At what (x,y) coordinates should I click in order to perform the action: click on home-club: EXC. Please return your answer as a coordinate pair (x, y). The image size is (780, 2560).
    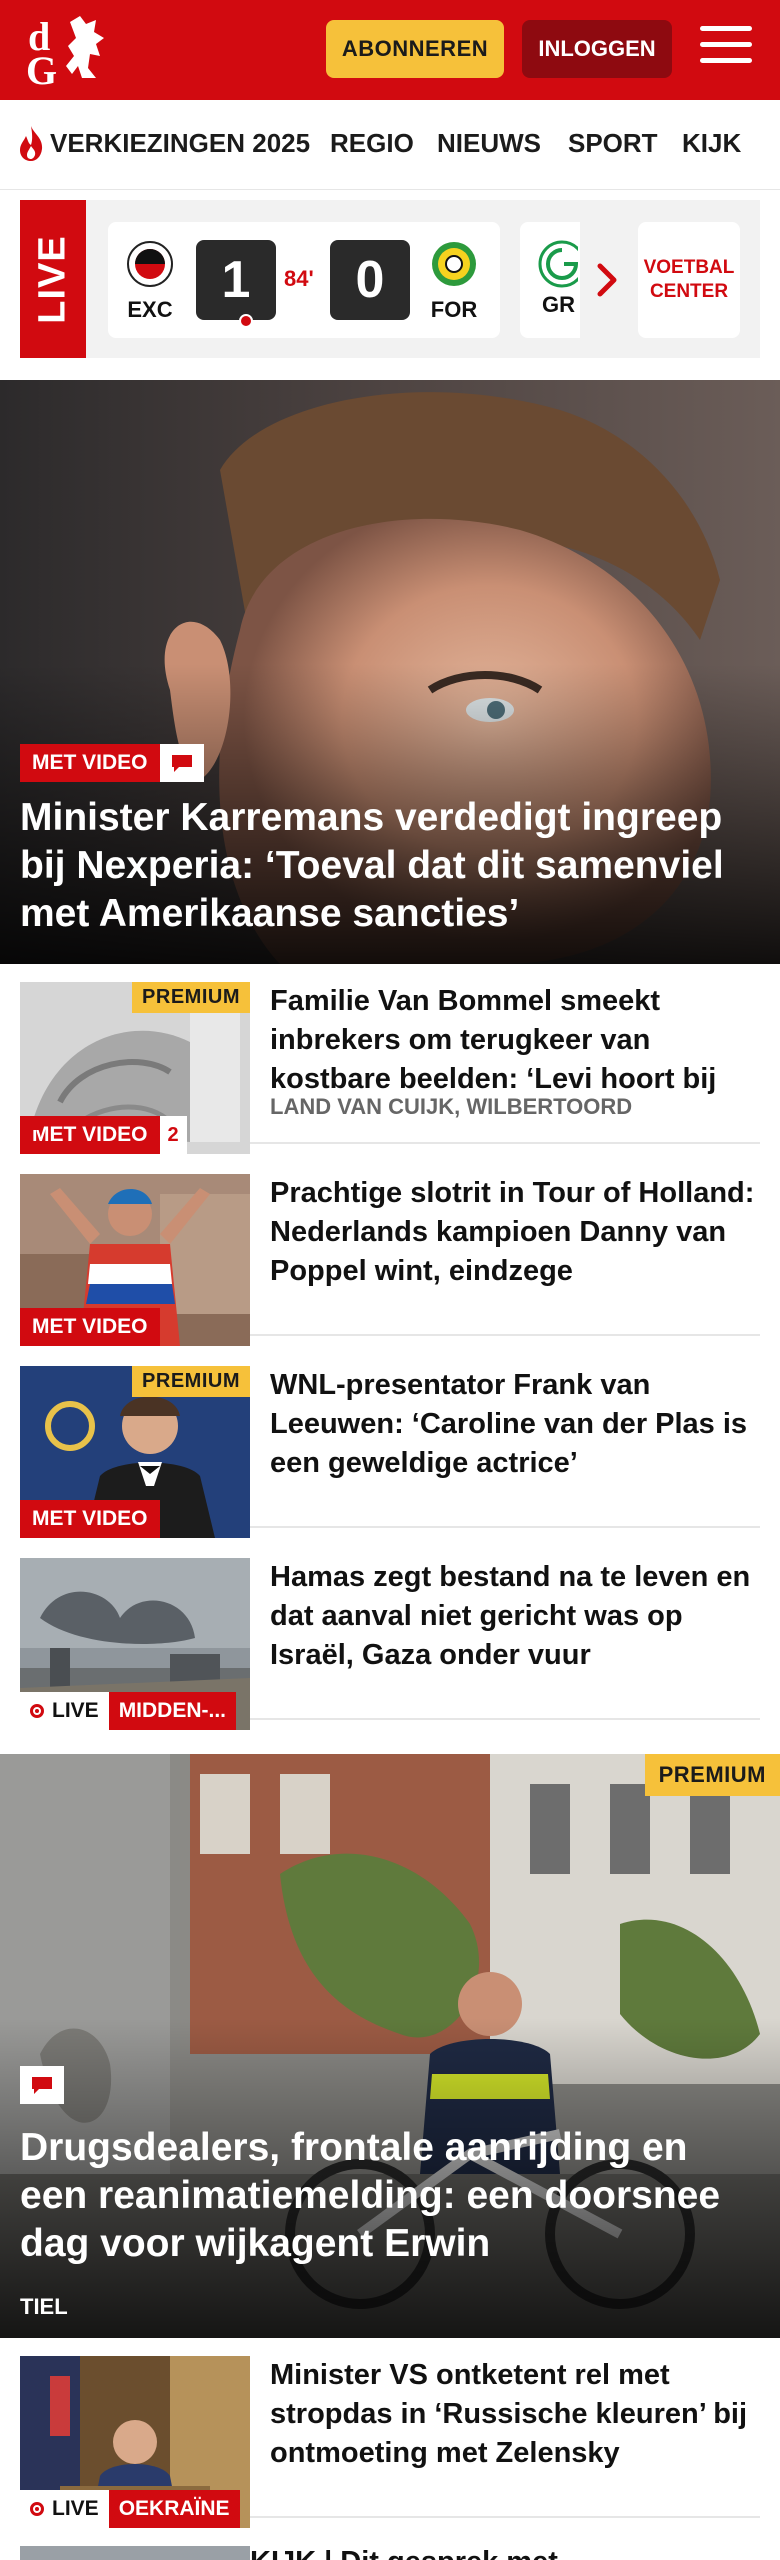
    Looking at the image, I should click on (150, 281).